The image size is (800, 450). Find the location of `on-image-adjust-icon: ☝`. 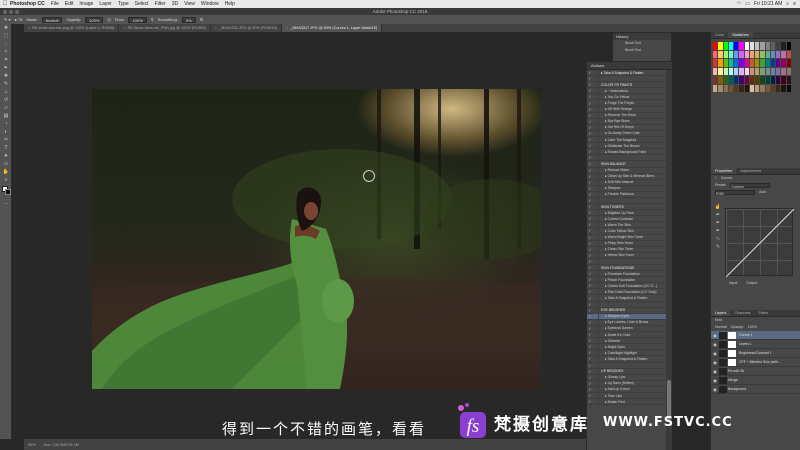

on-image-adjust-icon: ☝ is located at coordinates (718, 208).